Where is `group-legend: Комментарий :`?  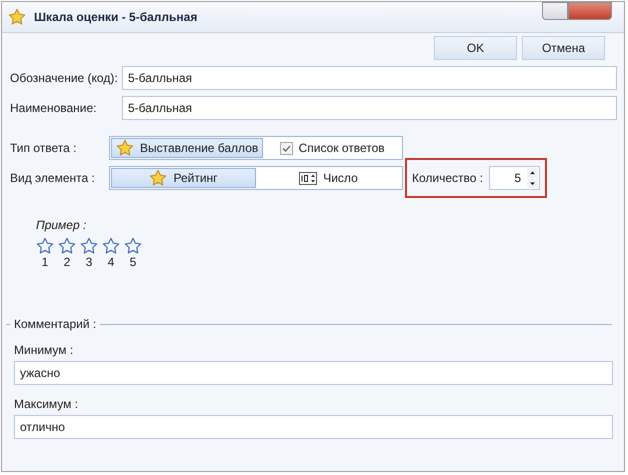
group-legend: Комментарий : is located at coordinates (55, 324).